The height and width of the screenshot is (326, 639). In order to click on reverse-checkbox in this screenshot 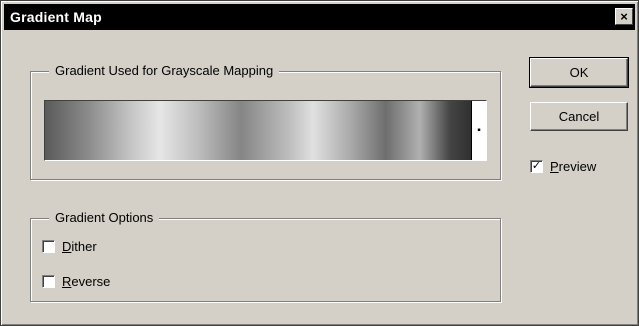, I will do `click(48, 281)`.